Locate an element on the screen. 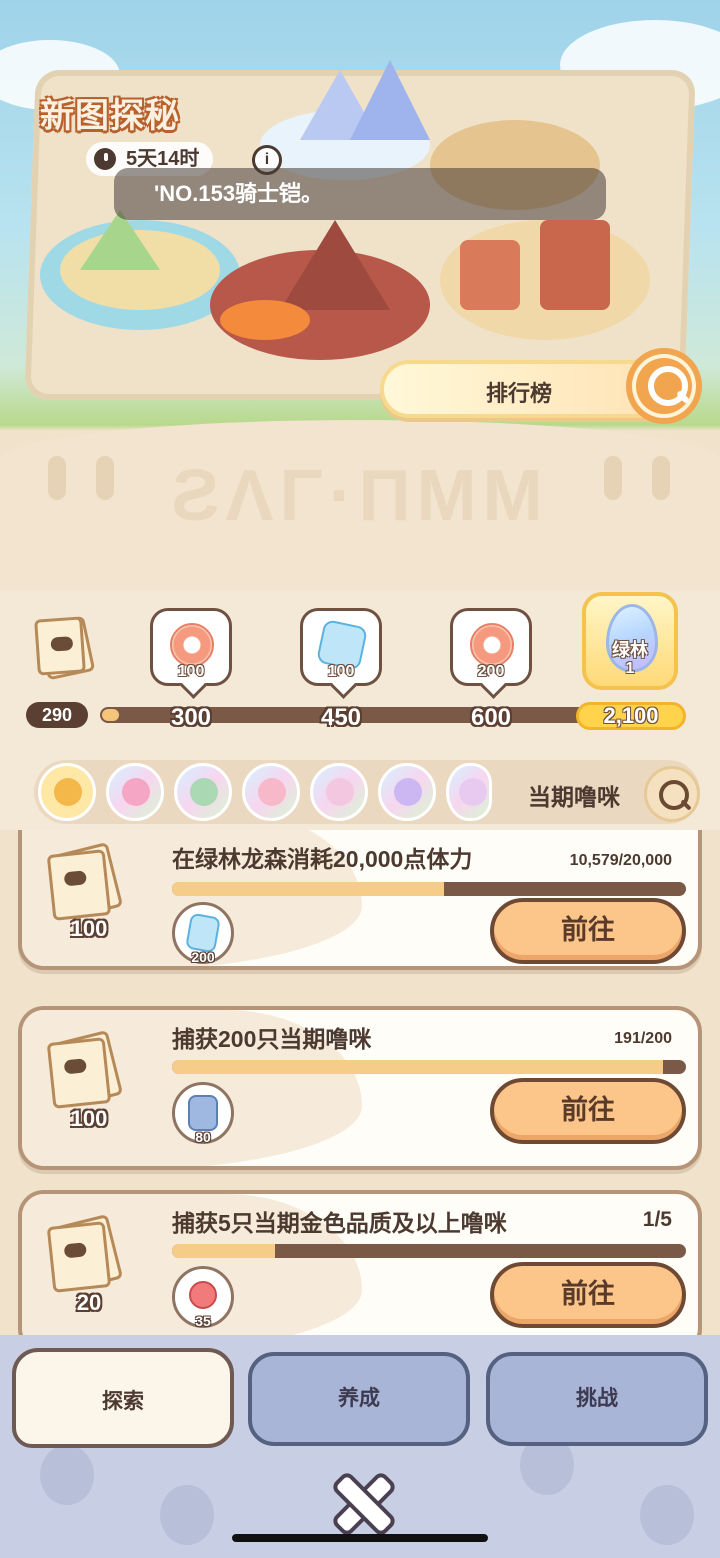 Image resolution: width=720 pixels, height=1558 pixels. card-icon is located at coordinates (203, 1113).